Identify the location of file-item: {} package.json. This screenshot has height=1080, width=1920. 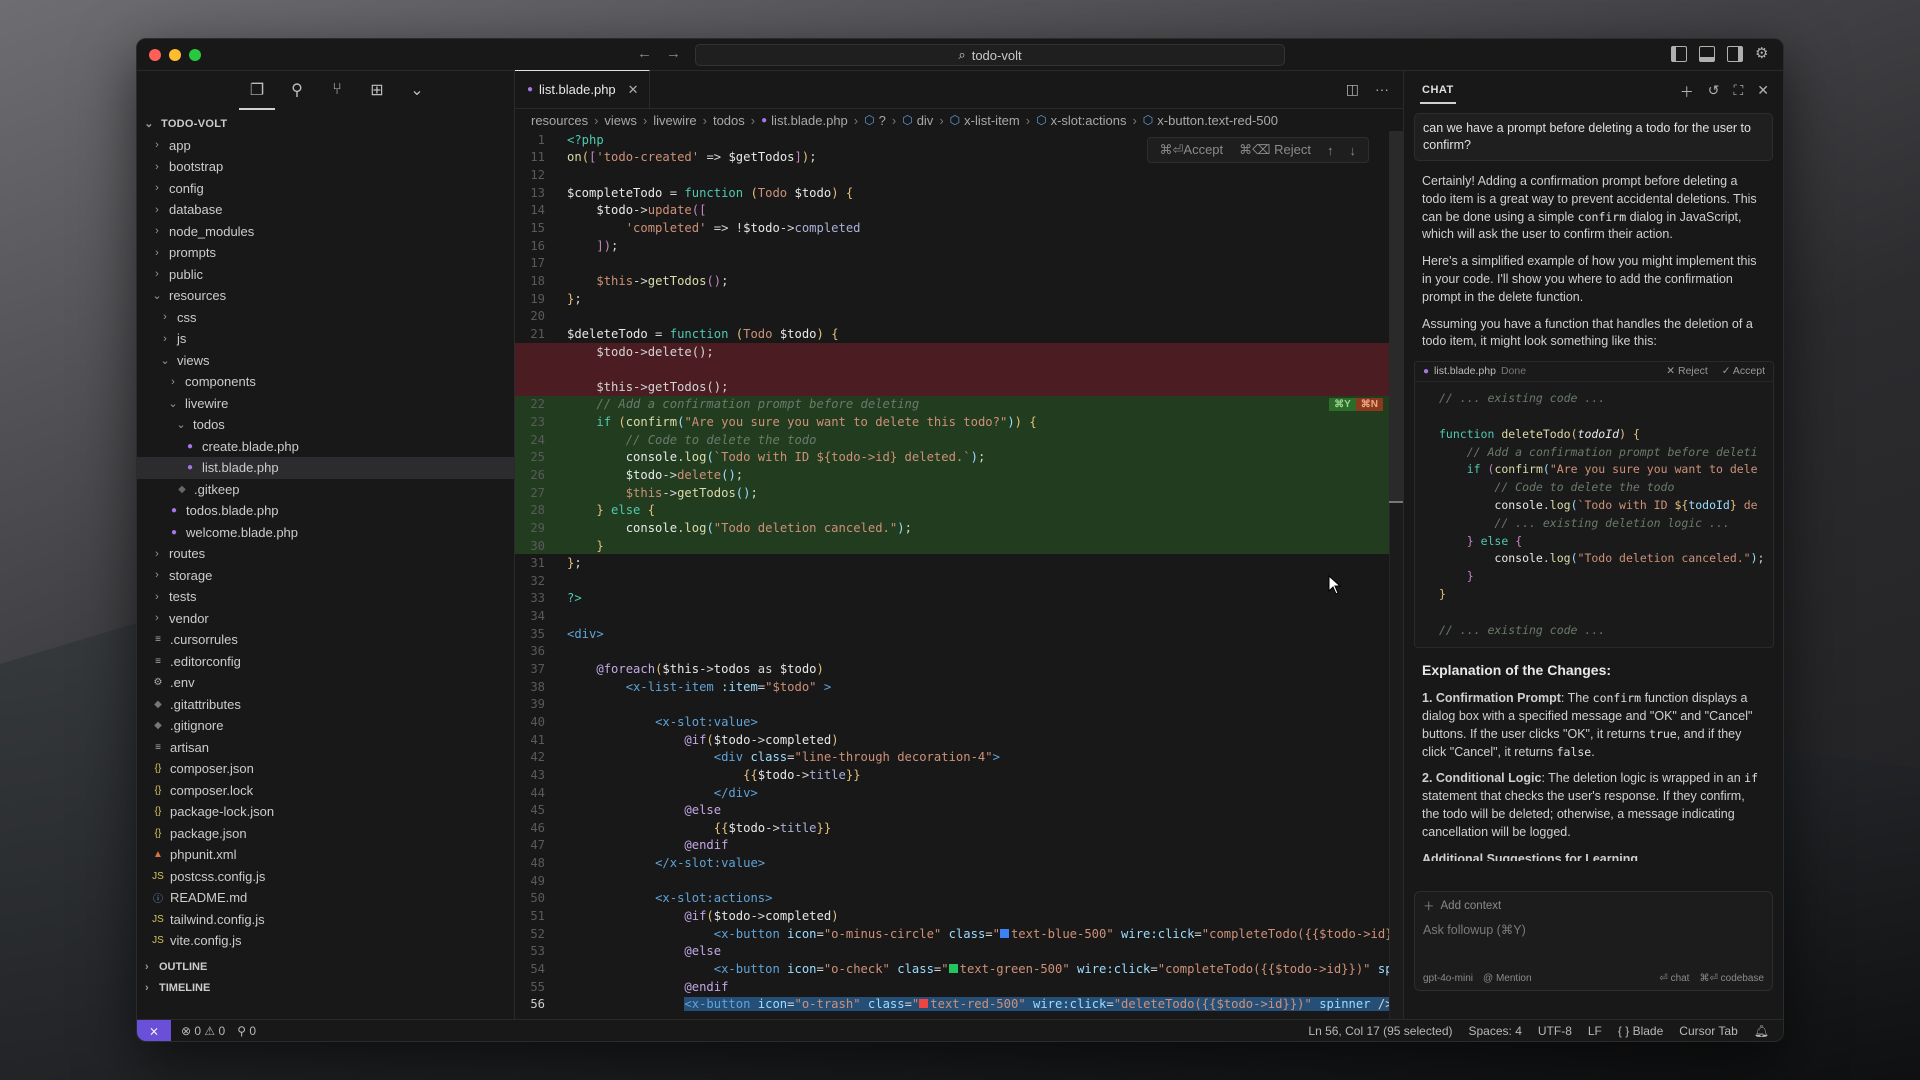
(325, 834).